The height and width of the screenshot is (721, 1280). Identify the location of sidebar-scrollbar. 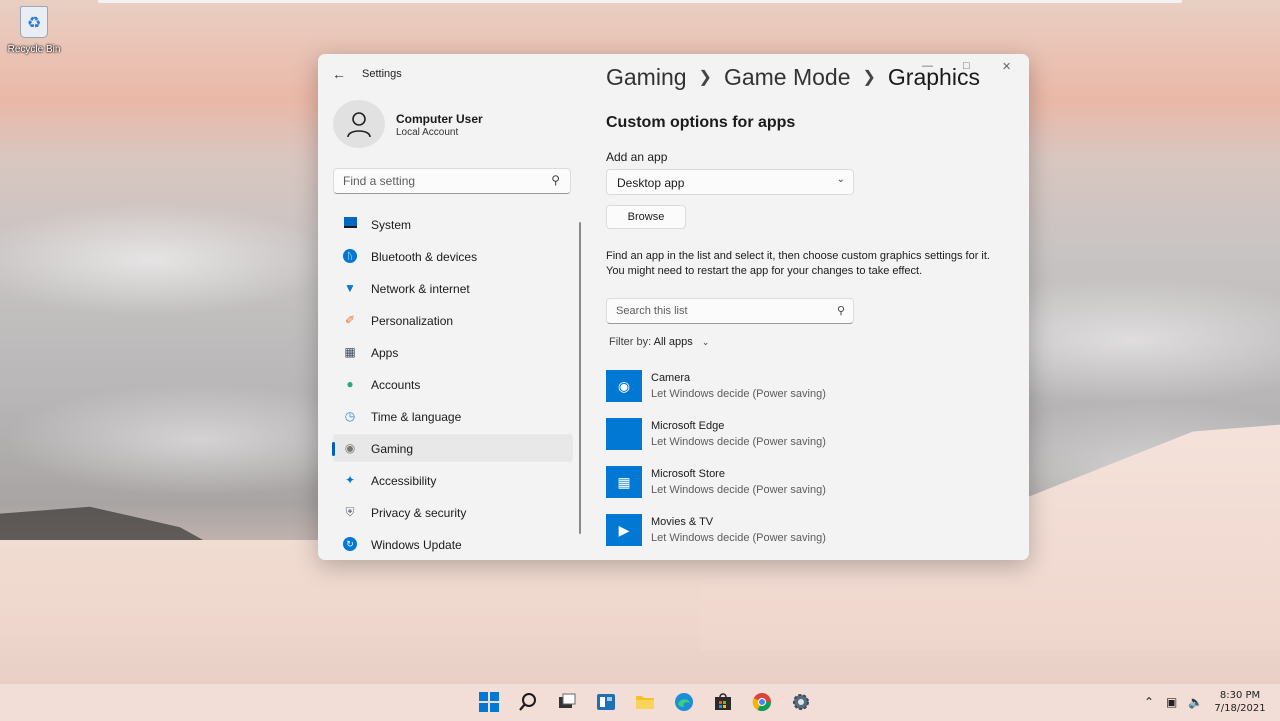
(580, 378).